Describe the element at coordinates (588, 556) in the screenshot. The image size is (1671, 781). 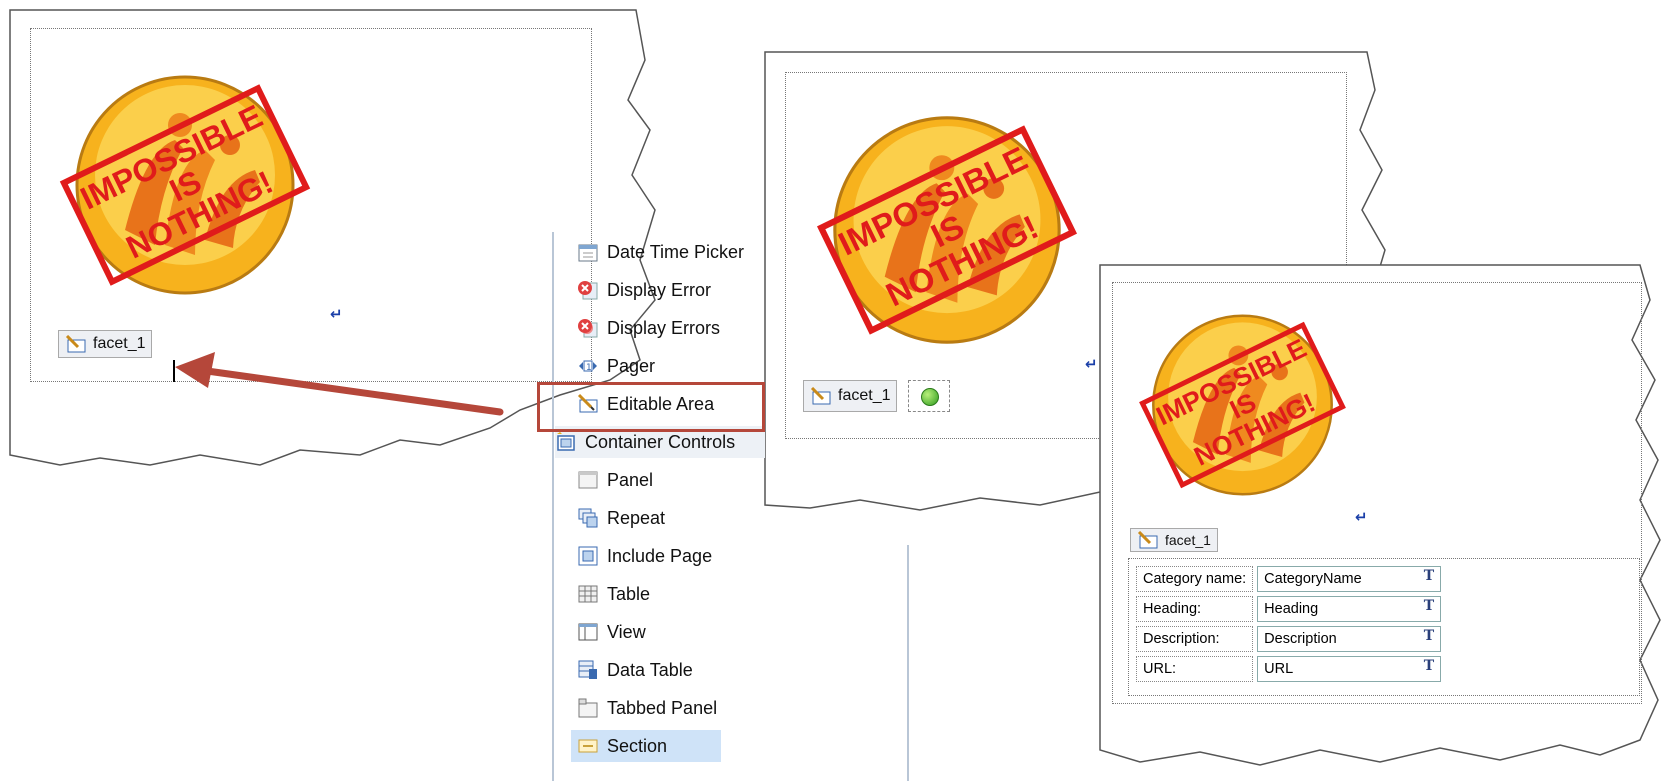
I see `include-page-icon` at that location.